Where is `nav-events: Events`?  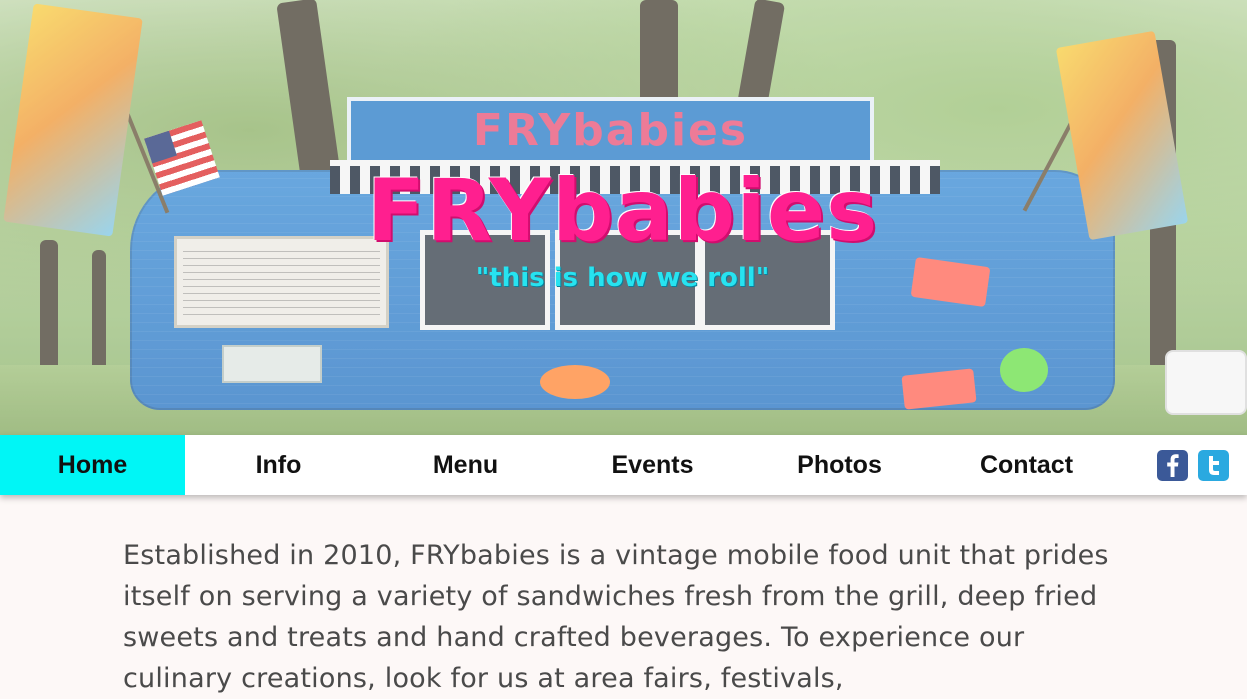 nav-events: Events is located at coordinates (652, 465).